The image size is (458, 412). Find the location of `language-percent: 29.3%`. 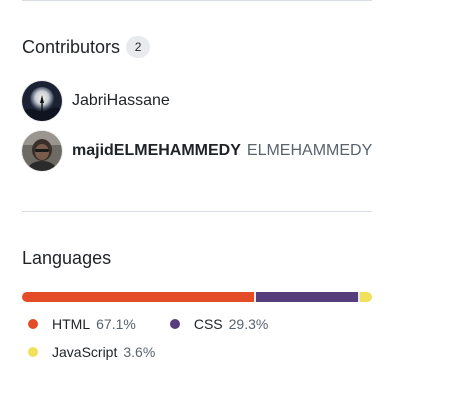

language-percent: 29.3% is located at coordinates (248, 324).